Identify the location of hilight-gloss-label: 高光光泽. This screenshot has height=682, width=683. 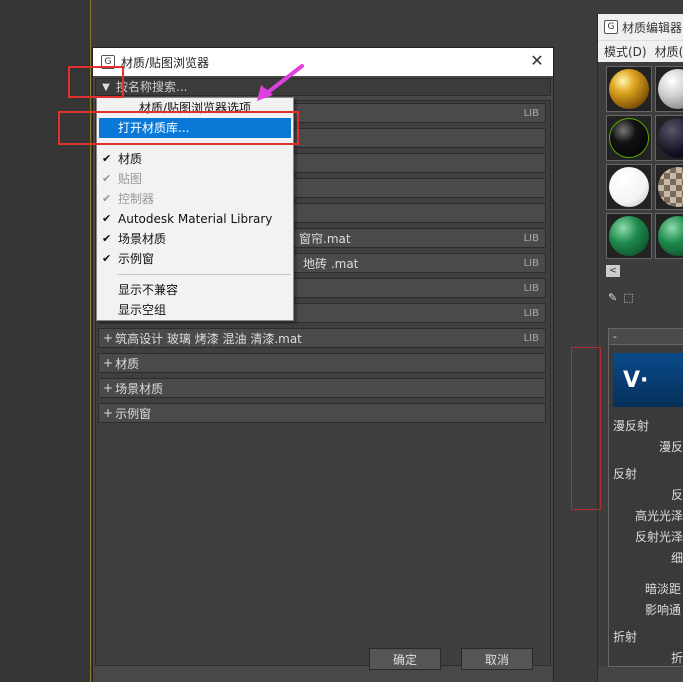
(659, 516).